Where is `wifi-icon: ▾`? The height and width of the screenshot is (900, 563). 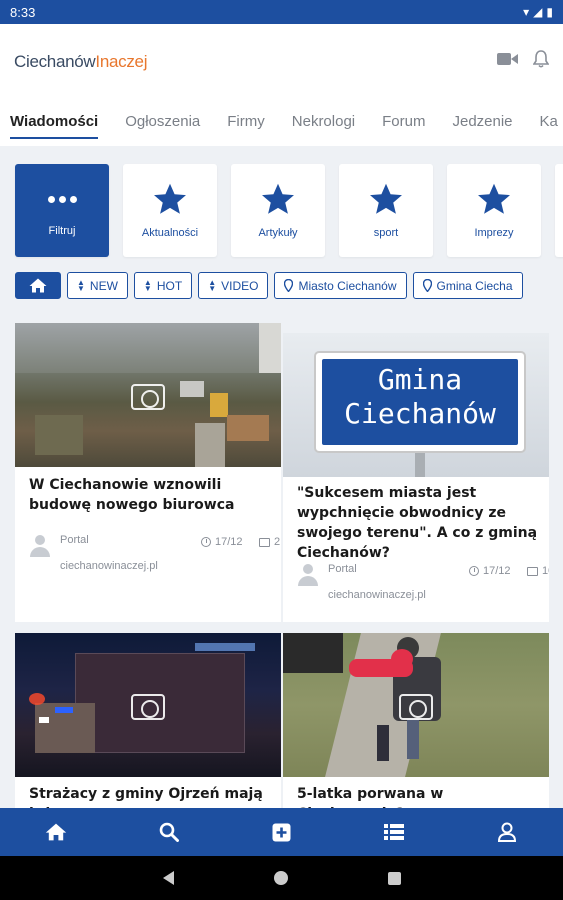 wifi-icon: ▾ is located at coordinates (526, 12).